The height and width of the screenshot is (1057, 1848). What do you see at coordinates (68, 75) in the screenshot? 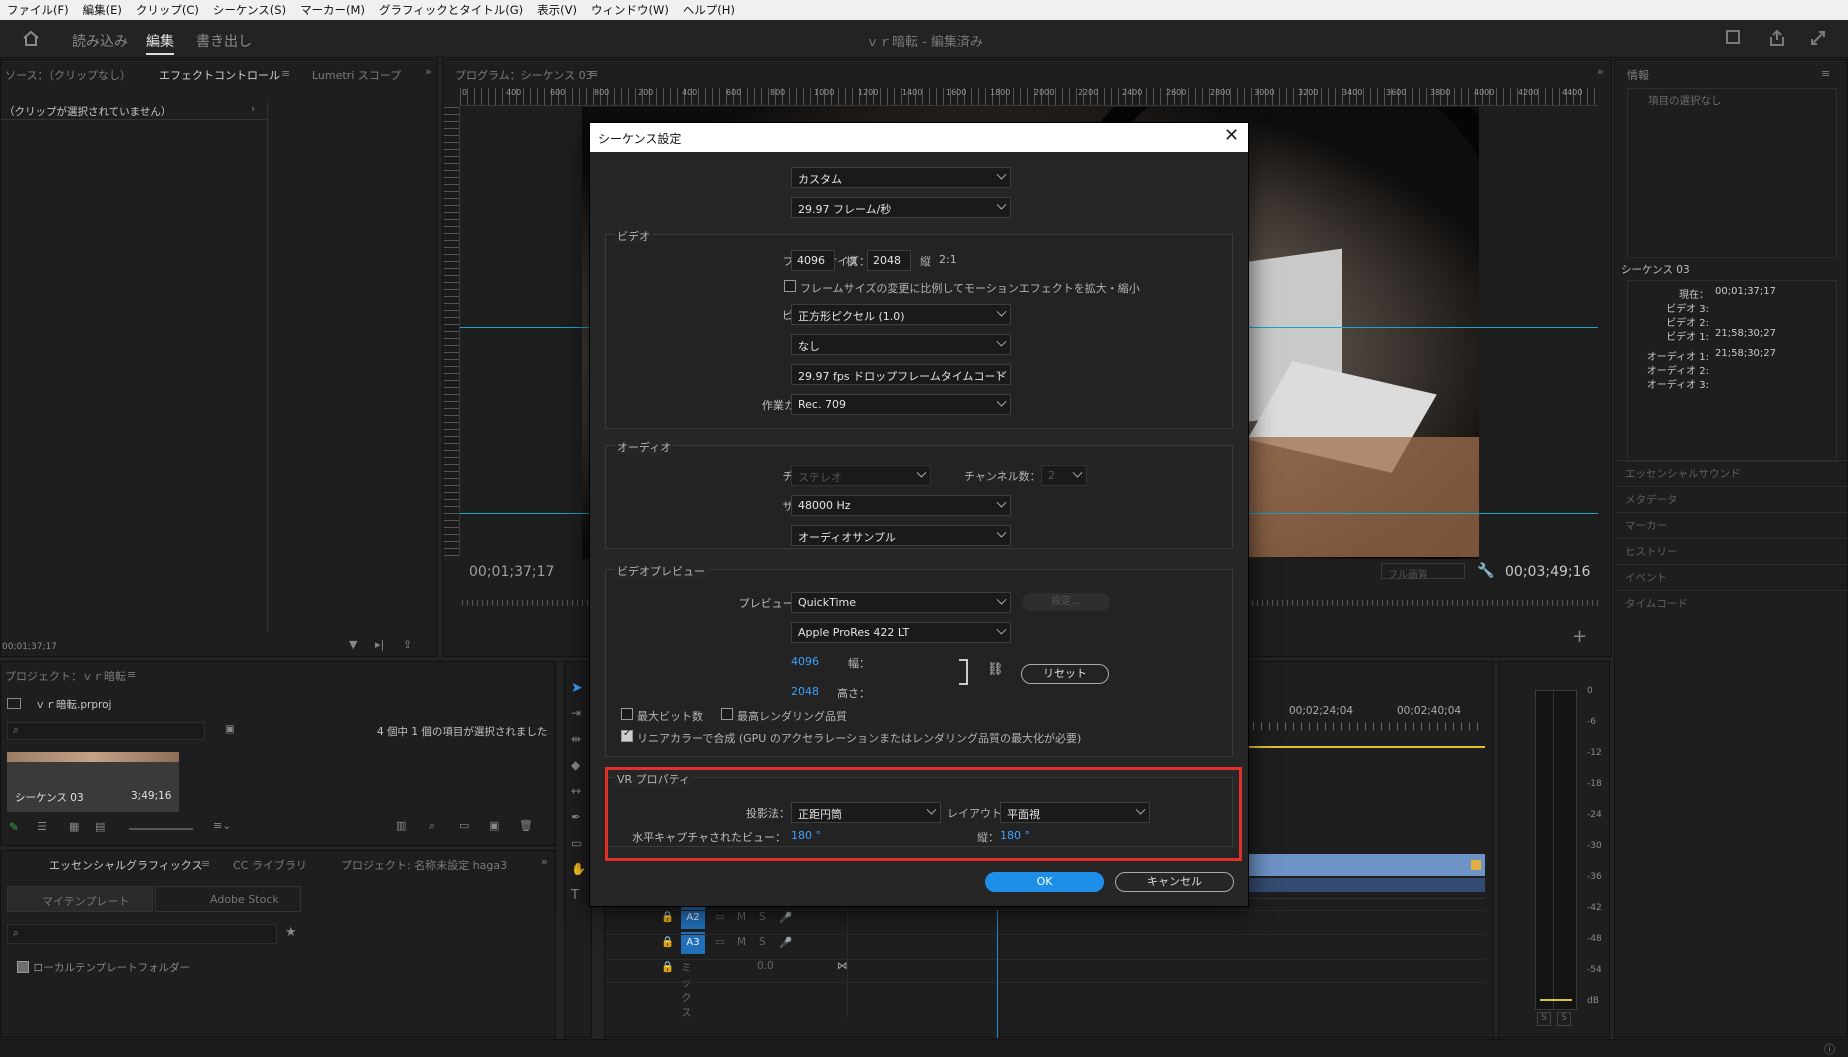
I see `tab-source: ソース：（クリップなし）` at bounding box center [68, 75].